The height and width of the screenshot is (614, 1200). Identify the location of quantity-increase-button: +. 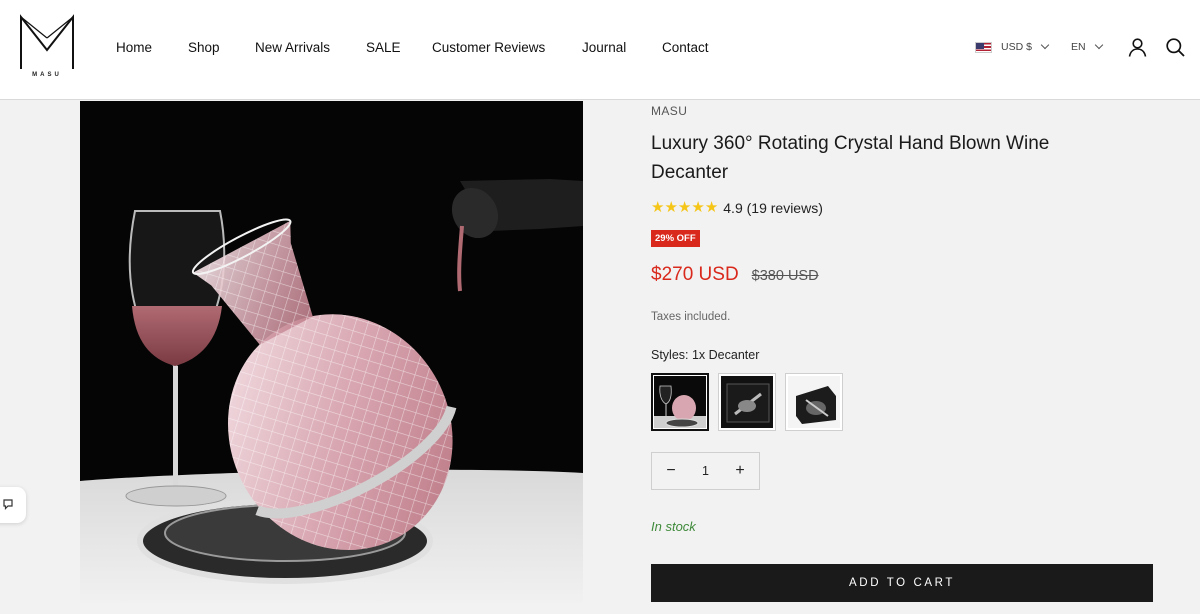
(740, 471).